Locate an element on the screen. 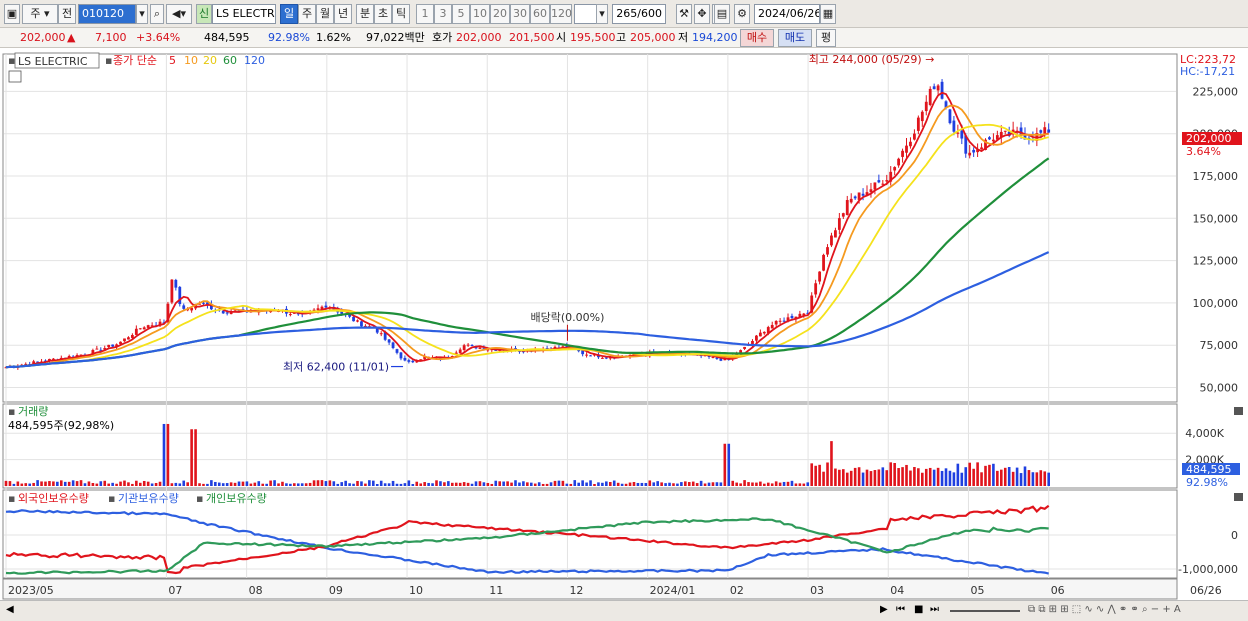  scroll-left-icon: ◀ is located at coordinates (10, 609).